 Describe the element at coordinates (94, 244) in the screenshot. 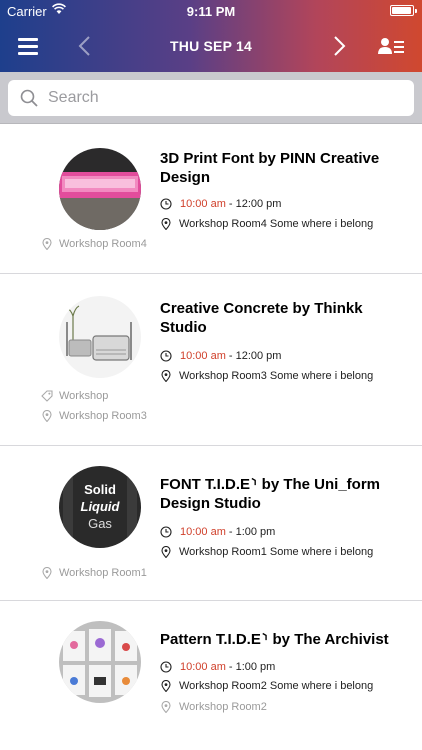

I see `event-room-tag: Workshop Room4` at that location.